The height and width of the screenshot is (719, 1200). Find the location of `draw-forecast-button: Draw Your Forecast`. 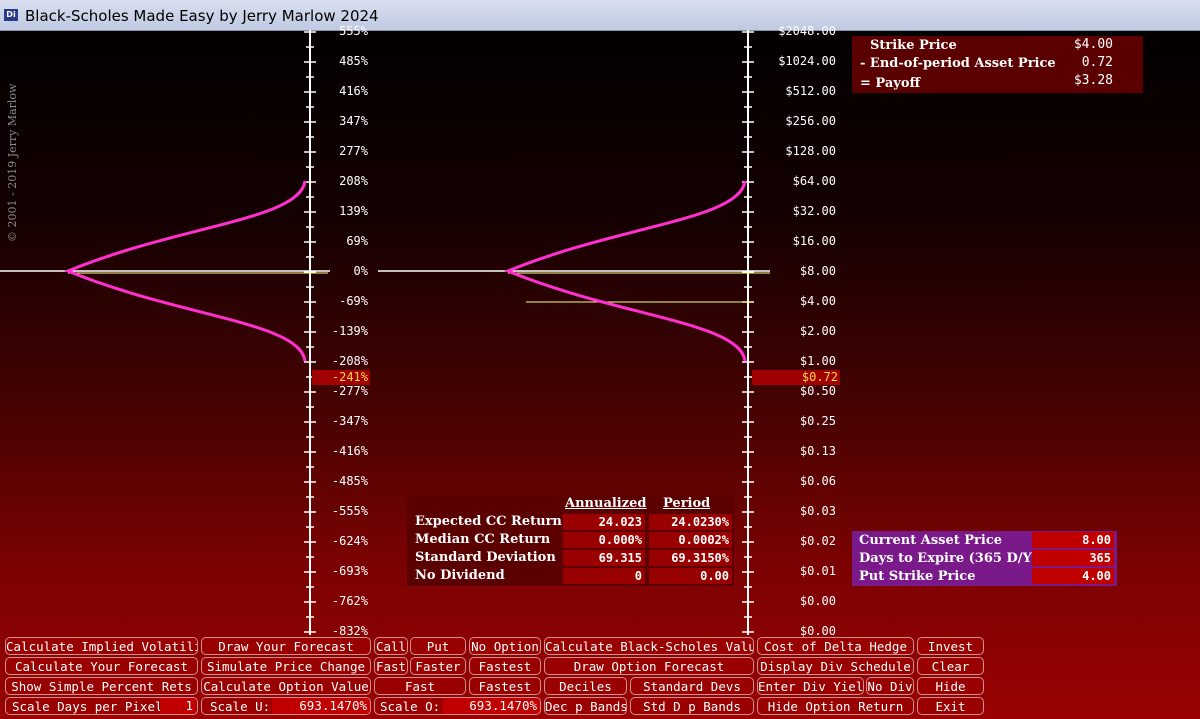

draw-forecast-button: Draw Your Forecast is located at coordinates (286, 646).